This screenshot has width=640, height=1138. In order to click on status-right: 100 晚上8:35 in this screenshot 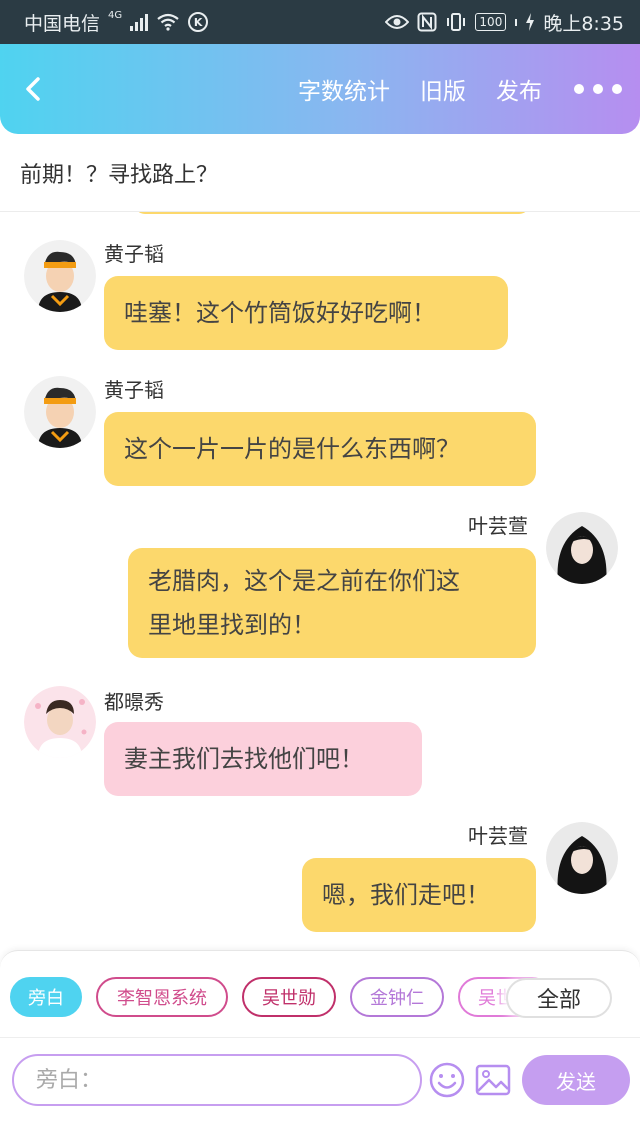, I will do `click(504, 22)`.